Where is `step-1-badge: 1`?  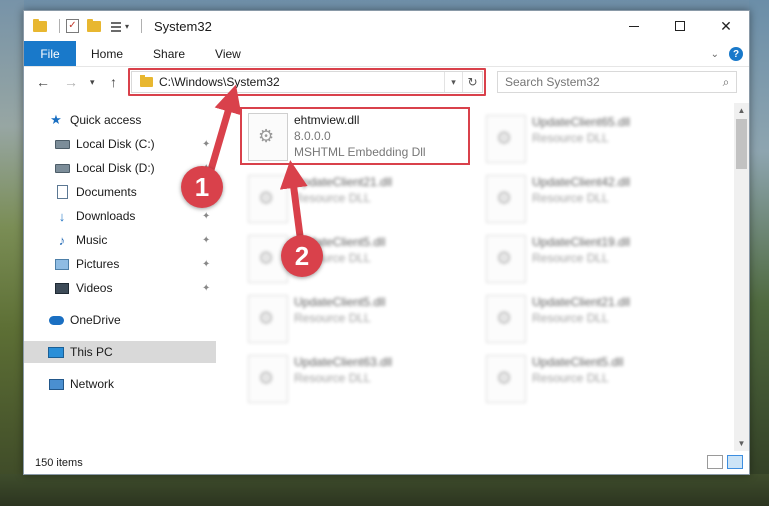
step-1-badge: 1 is located at coordinates (202, 187).